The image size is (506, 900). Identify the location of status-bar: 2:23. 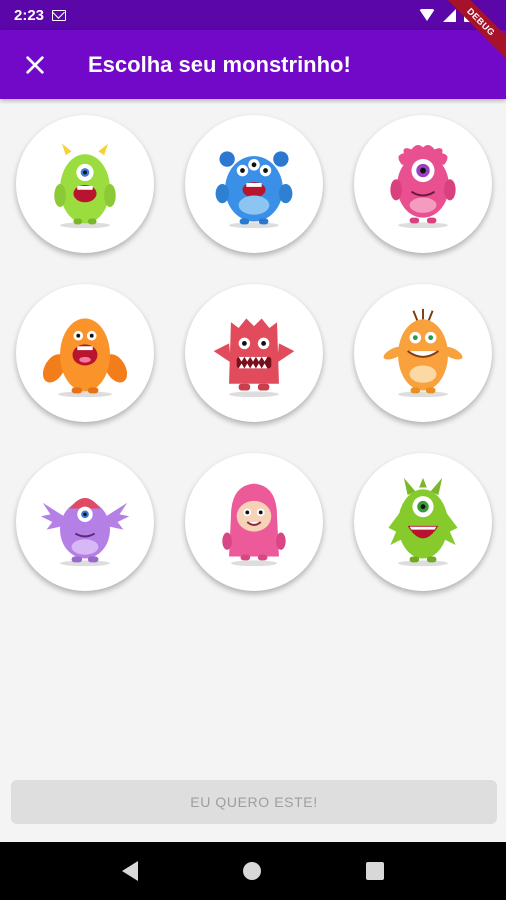
(253, 15).